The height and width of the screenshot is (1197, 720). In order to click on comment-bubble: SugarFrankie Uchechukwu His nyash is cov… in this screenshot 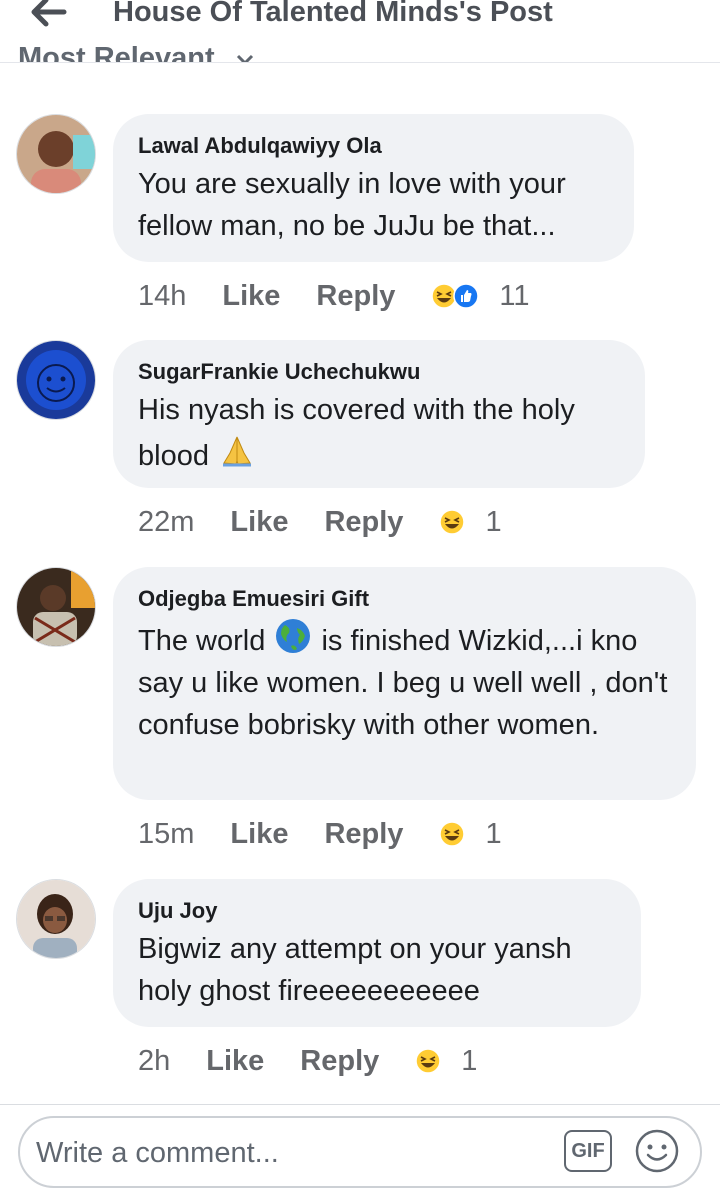, I will do `click(379, 414)`.